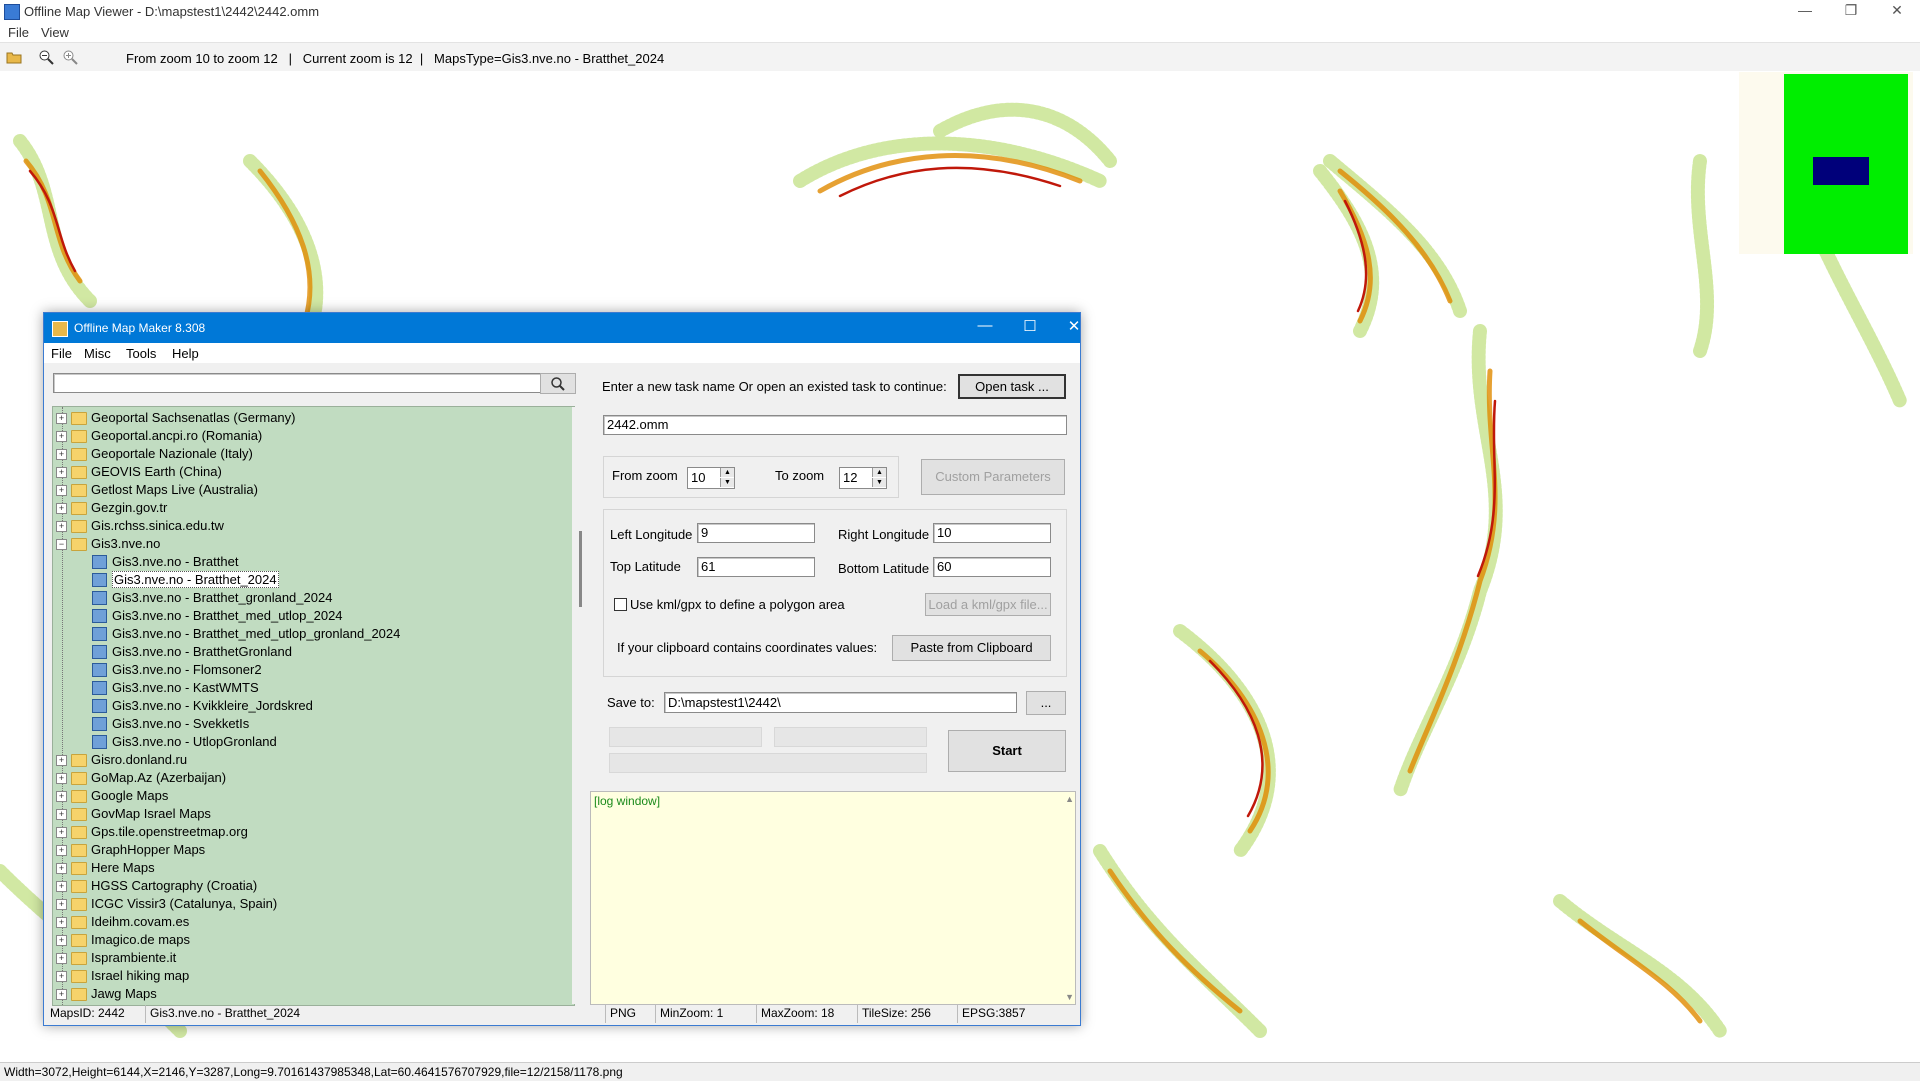 Image resolution: width=1920 pixels, height=1081 pixels. Describe the element at coordinates (313, 994) in the screenshot. I see `tree-folder-item: + Jawg Maps` at that location.